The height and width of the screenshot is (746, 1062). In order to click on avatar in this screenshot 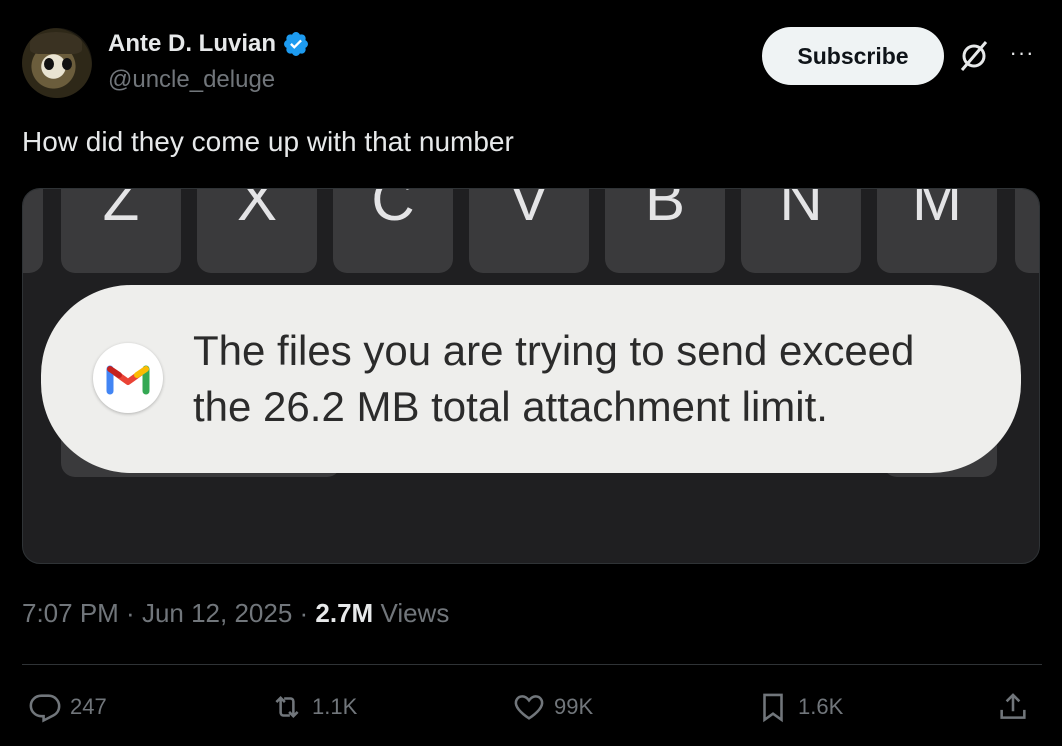, I will do `click(57, 63)`.